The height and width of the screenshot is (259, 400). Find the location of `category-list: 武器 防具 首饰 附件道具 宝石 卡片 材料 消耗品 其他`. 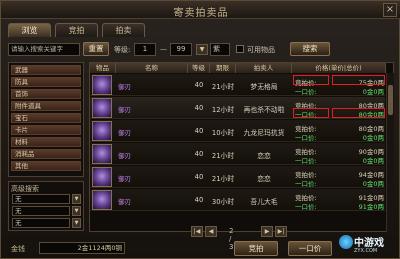

category-list: 武器 防具 首饰 附件道具 宝石 卡片 材料 消耗品 其他 is located at coordinates (46, 119).